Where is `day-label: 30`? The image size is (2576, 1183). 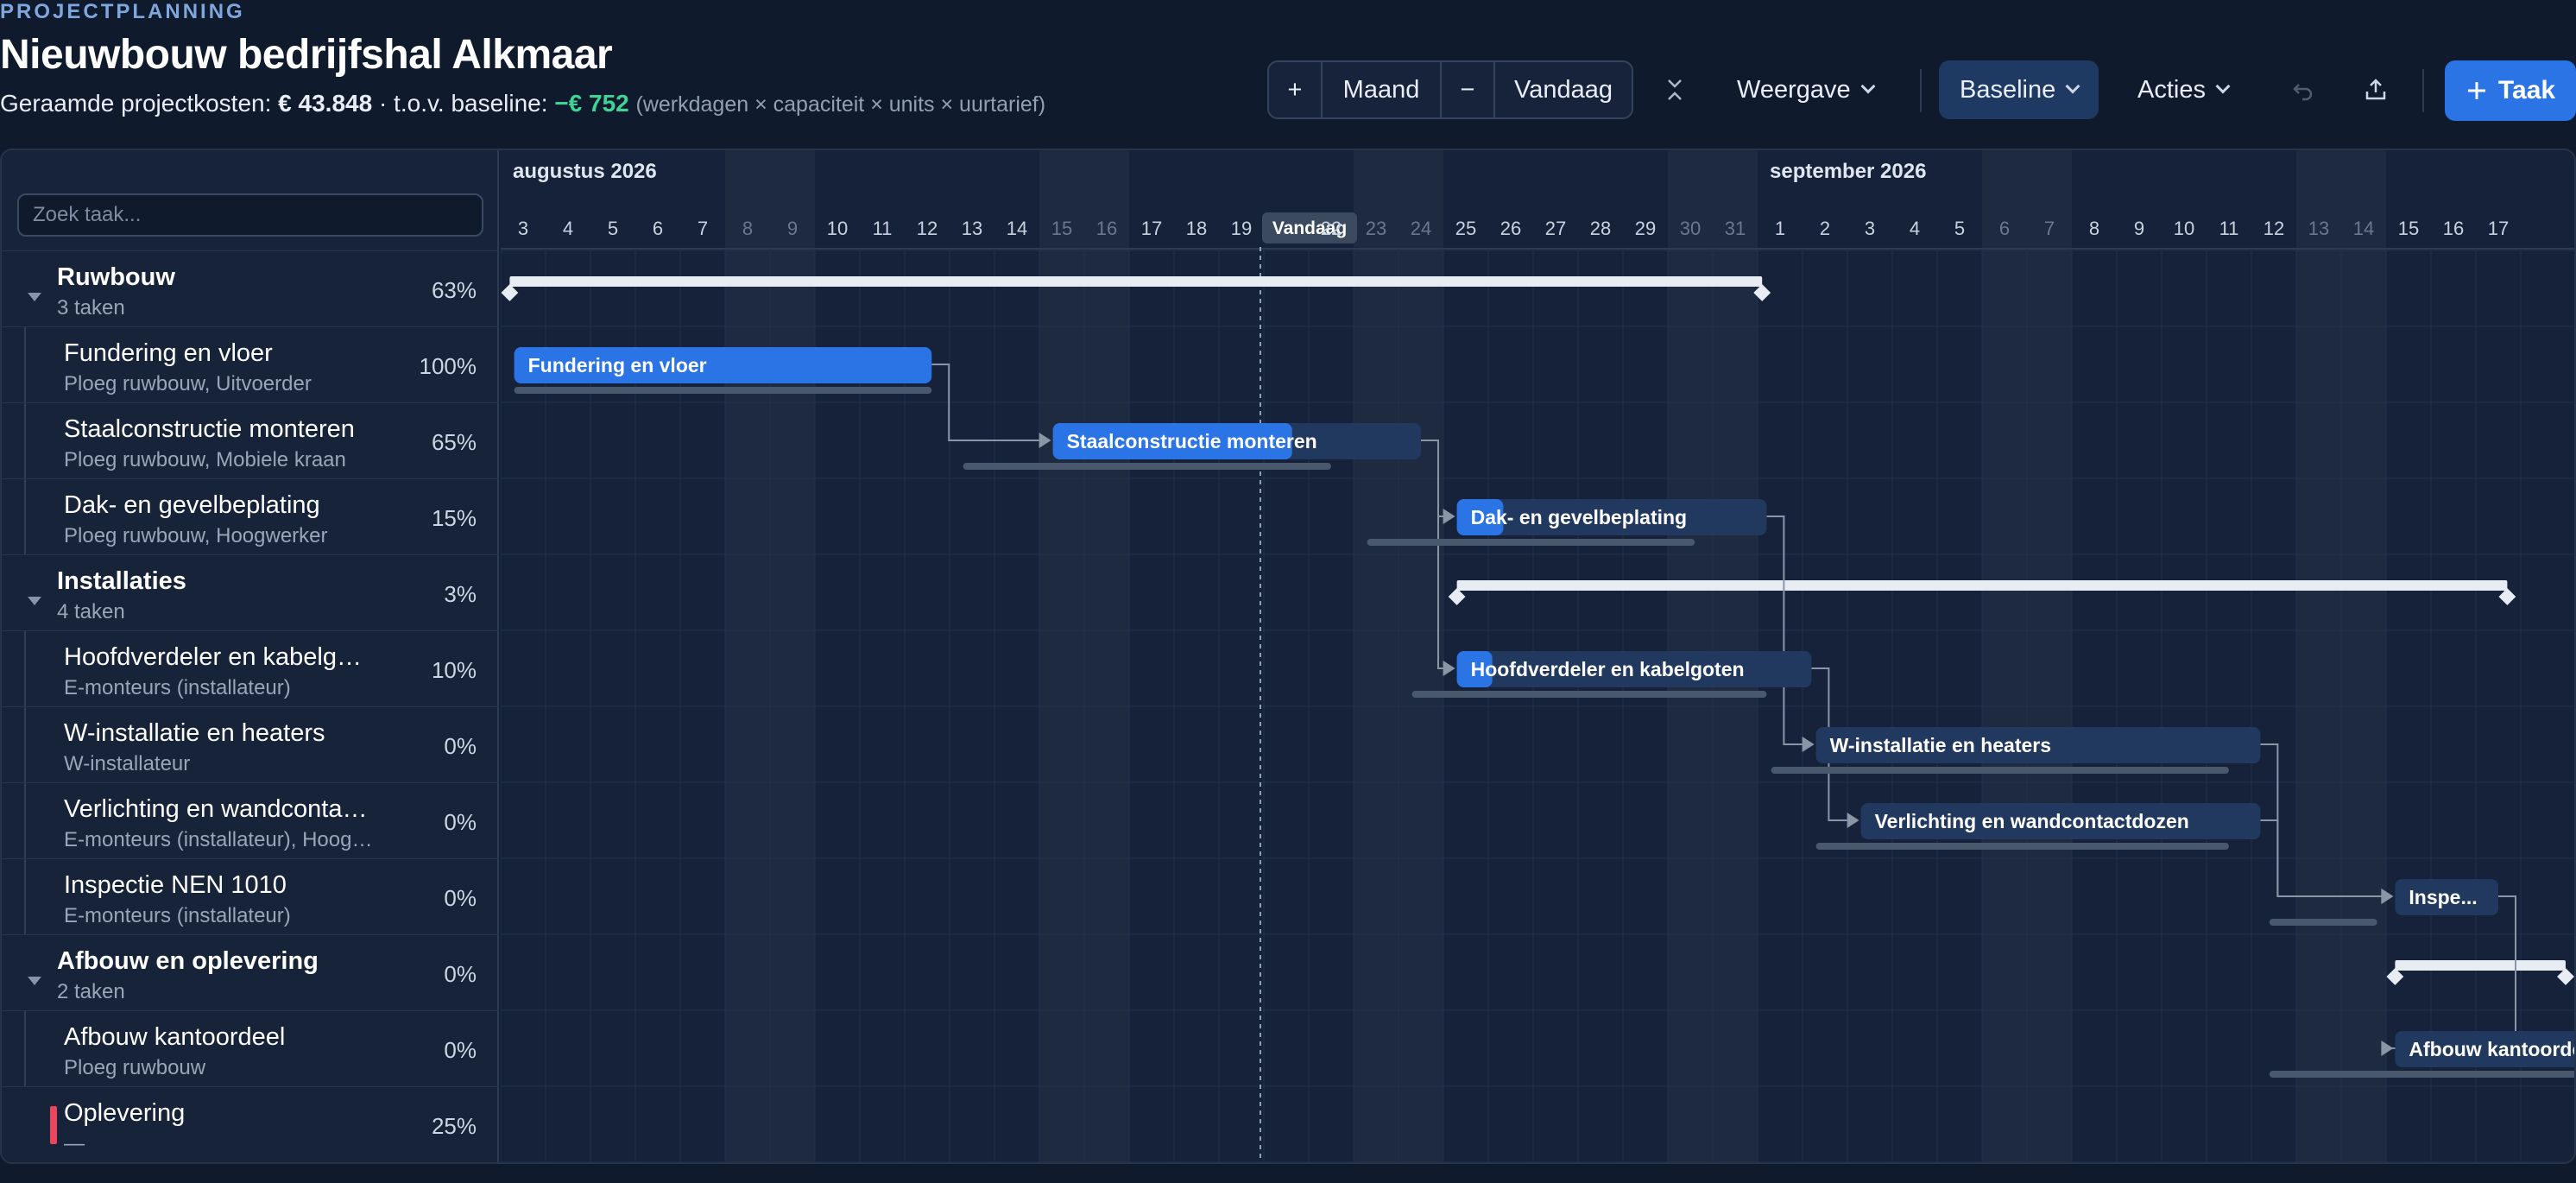
day-label: 30 is located at coordinates (1690, 228).